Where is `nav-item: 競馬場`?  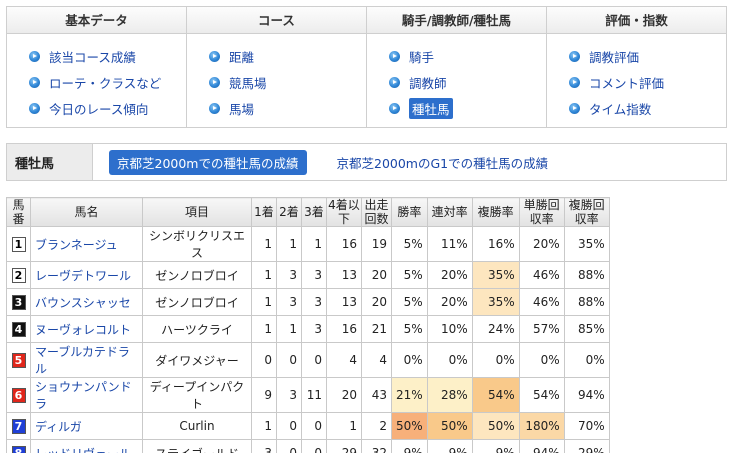 nav-item: 競馬場 is located at coordinates (287, 82).